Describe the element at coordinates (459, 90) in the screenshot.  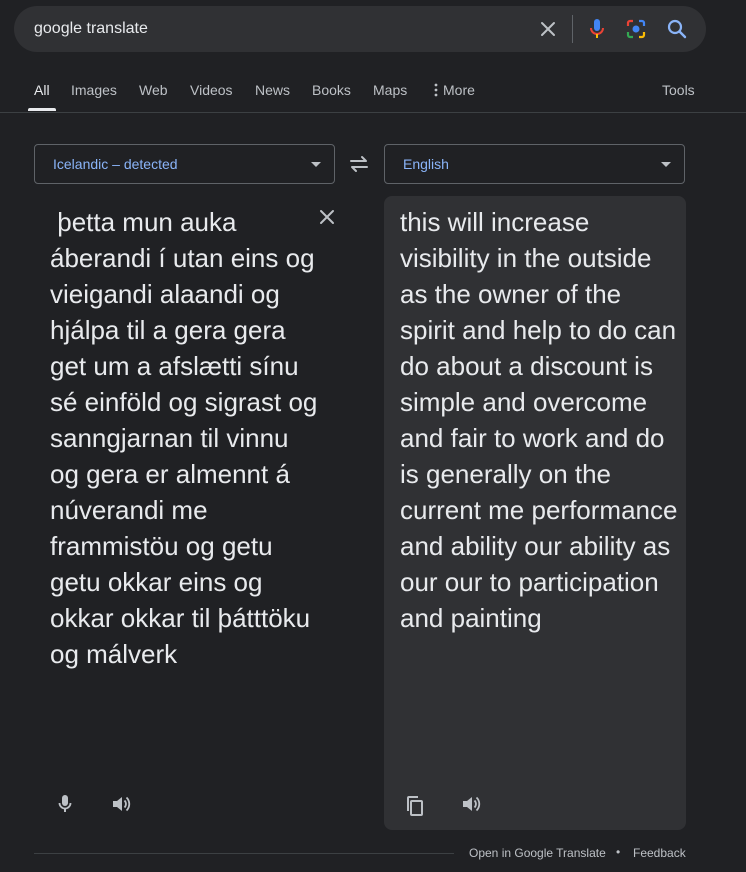
I see `tab-more-label: More` at that location.